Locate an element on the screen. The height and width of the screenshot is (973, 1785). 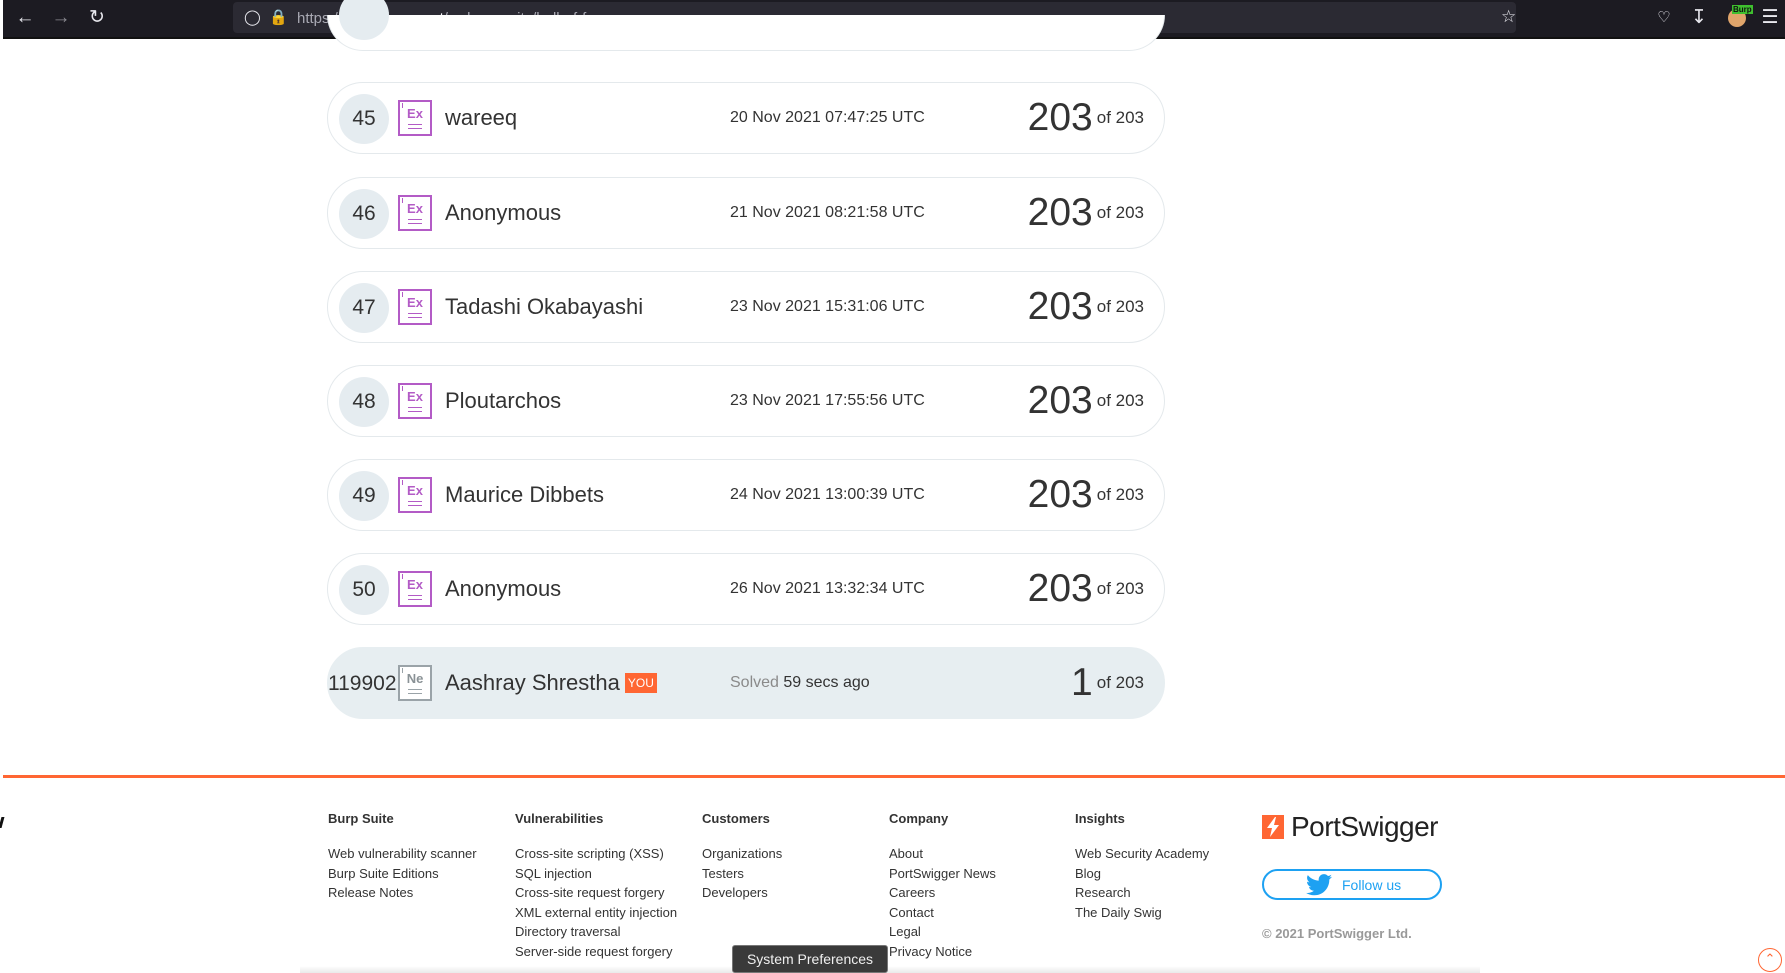
footer-heading: Vulnerabilities is located at coordinates (559, 818).